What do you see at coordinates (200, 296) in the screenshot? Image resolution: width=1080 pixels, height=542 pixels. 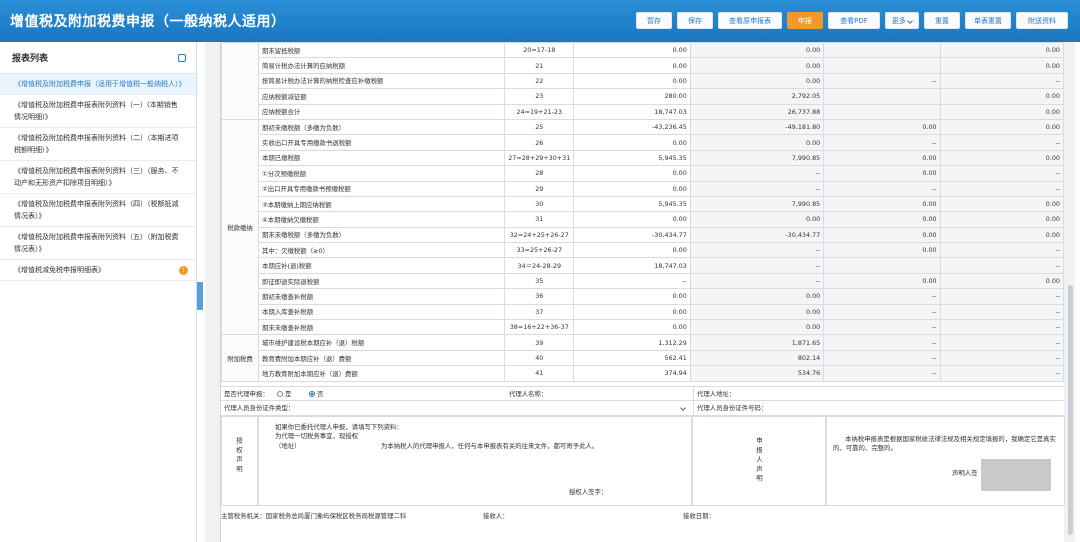 I see `sidebar-collapse-handle` at bounding box center [200, 296].